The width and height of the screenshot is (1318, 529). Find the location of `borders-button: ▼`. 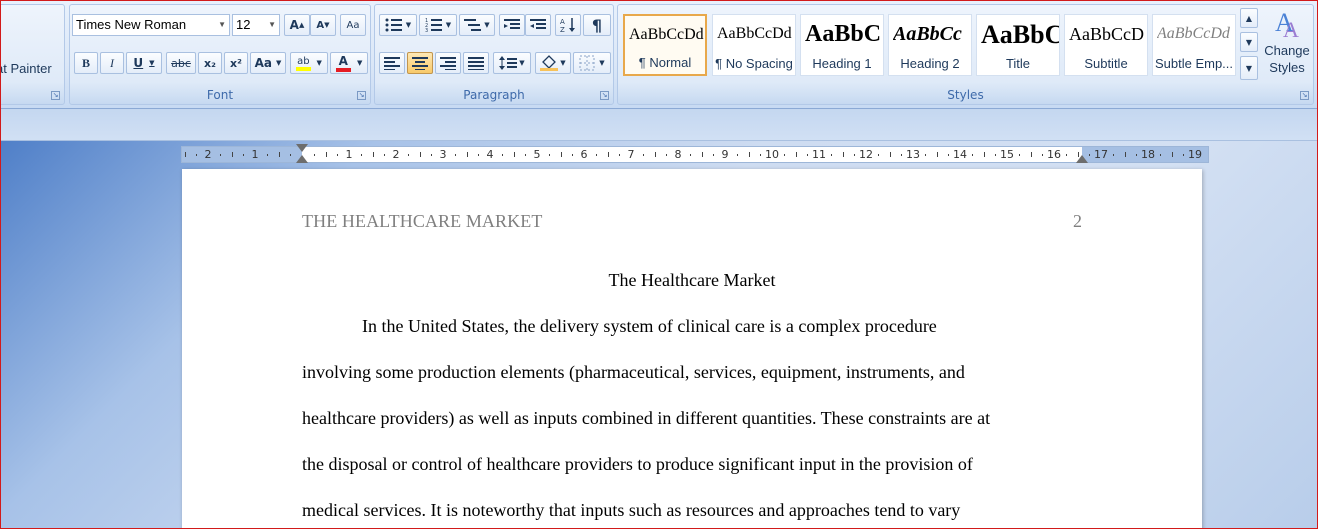

borders-button: ▼ is located at coordinates (592, 63).